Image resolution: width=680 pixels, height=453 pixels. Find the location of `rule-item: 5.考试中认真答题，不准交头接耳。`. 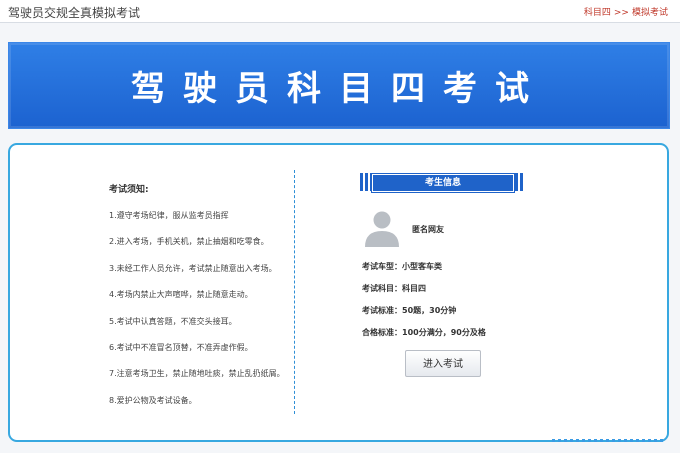

rule-item: 5.考试中认真答题，不准交头接耳。 is located at coordinates (173, 321).